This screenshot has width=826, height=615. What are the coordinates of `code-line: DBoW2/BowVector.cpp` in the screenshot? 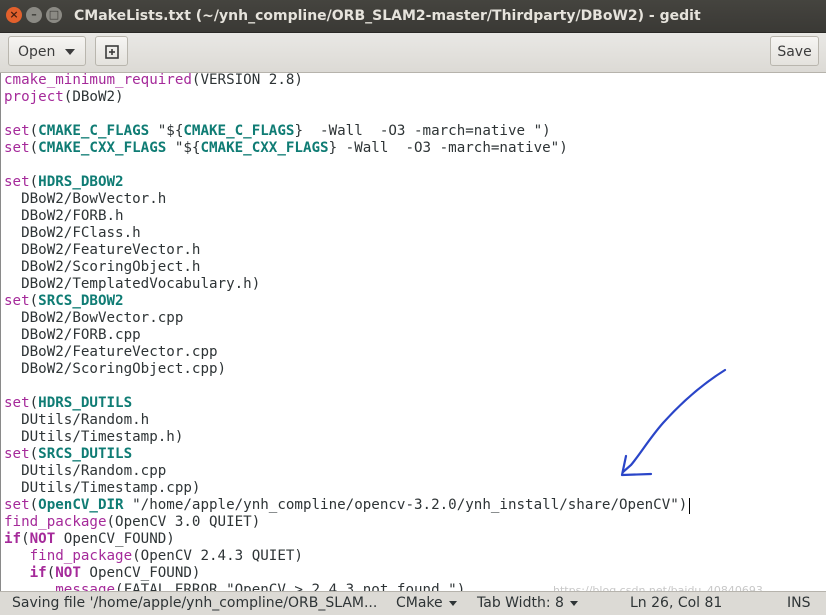 It's located at (93, 318).